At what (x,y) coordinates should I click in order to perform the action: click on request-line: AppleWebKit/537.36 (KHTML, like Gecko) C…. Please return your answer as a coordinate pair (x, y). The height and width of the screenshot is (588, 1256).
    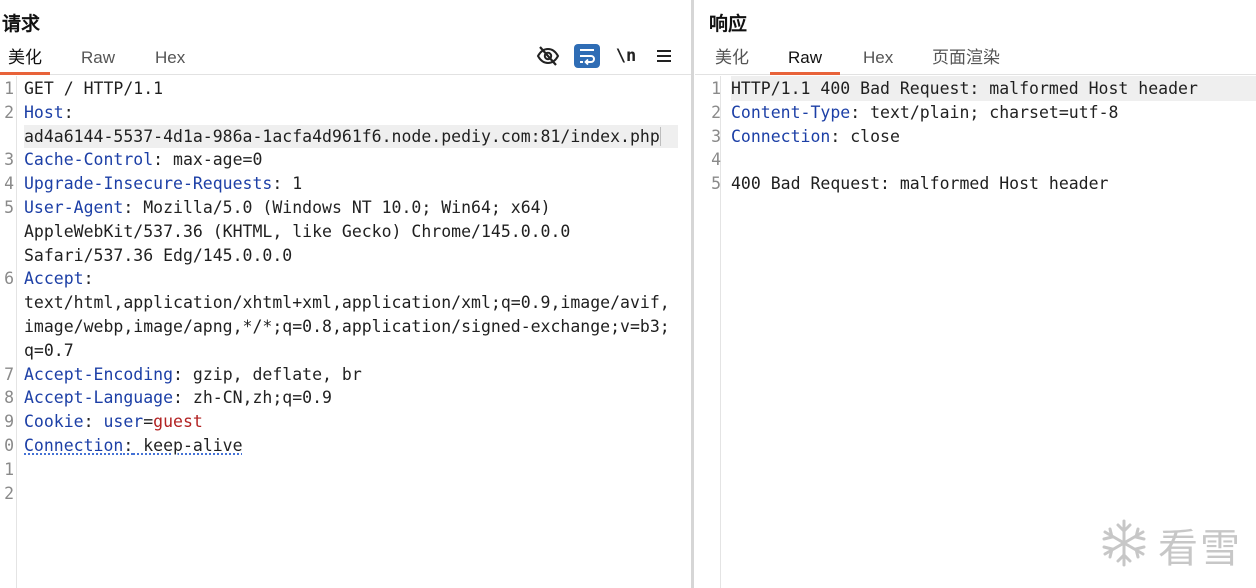
    Looking at the image, I should click on (297, 231).